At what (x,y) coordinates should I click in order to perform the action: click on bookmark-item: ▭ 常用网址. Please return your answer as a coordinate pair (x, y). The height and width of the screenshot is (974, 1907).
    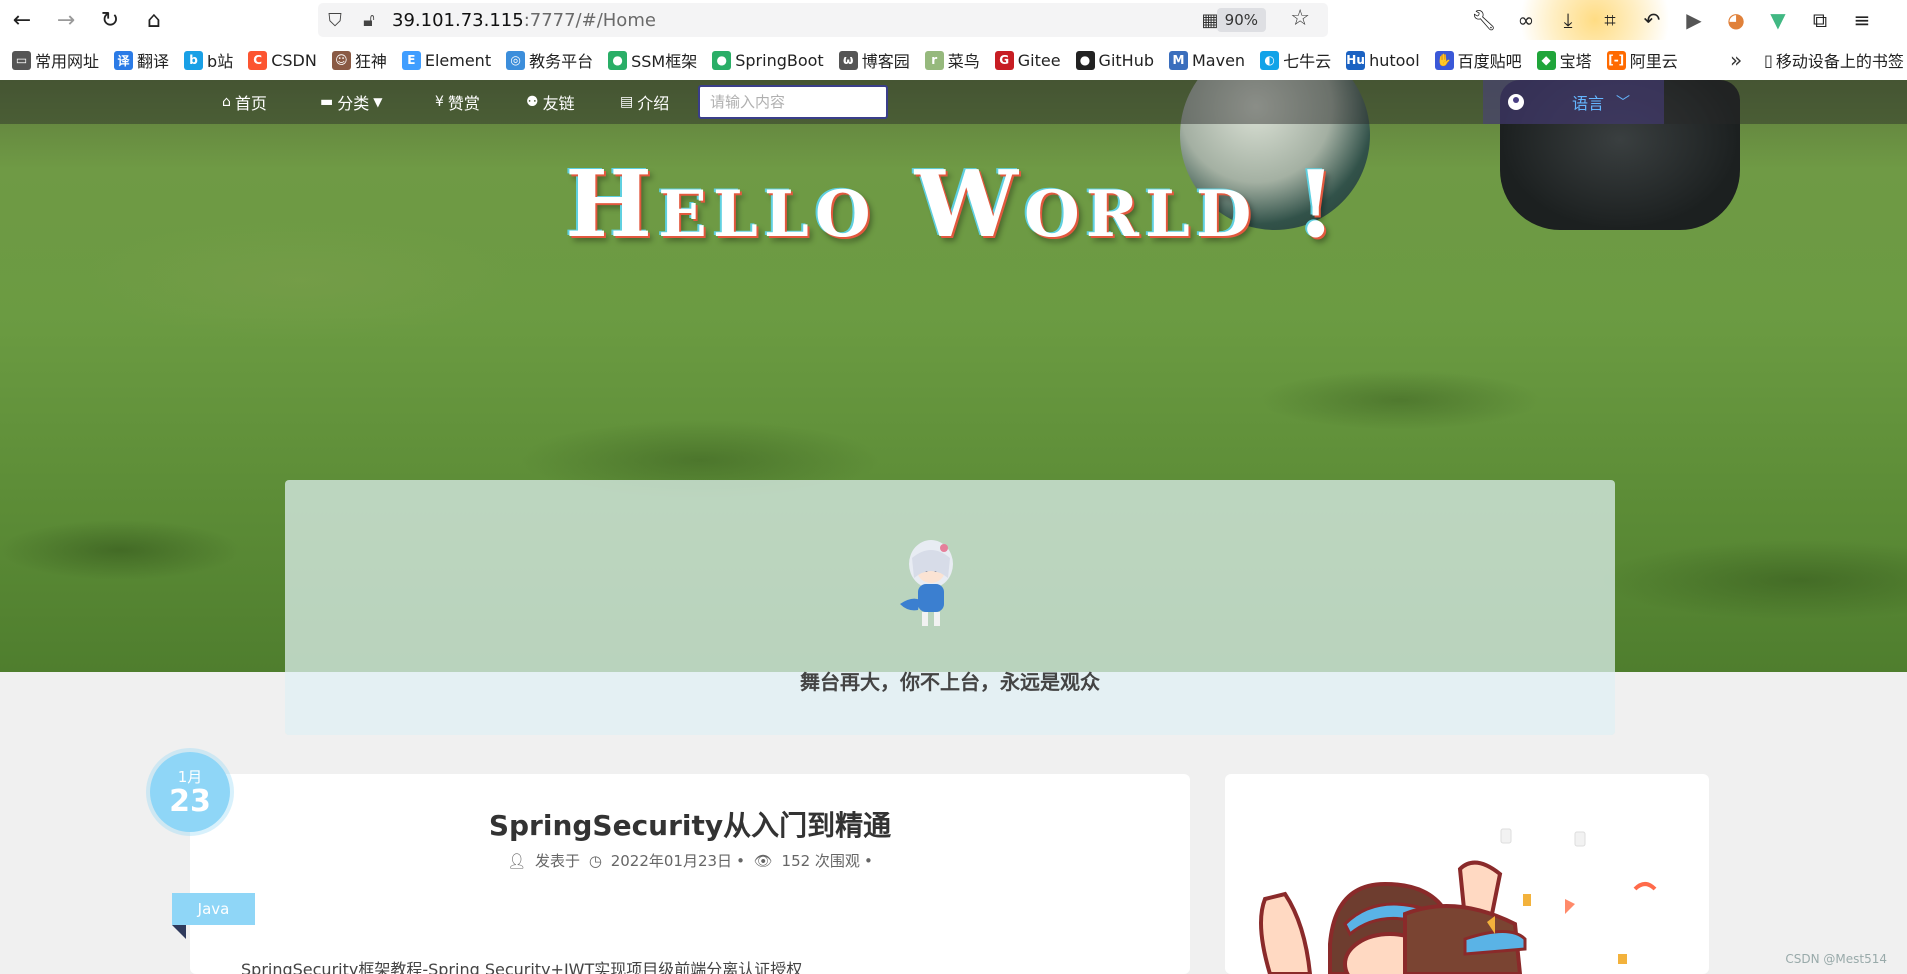
    Looking at the image, I should click on (55, 60).